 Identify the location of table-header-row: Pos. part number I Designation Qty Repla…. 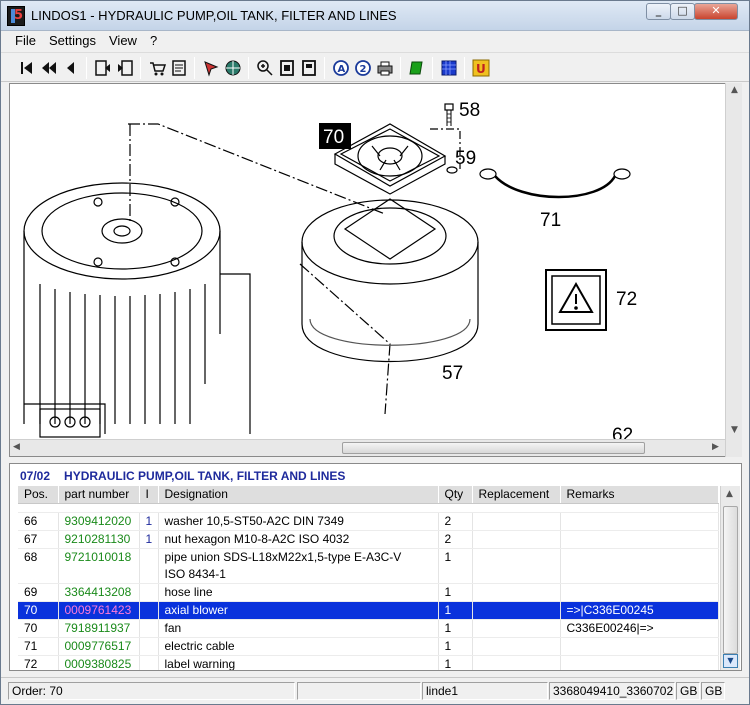
(368, 495).